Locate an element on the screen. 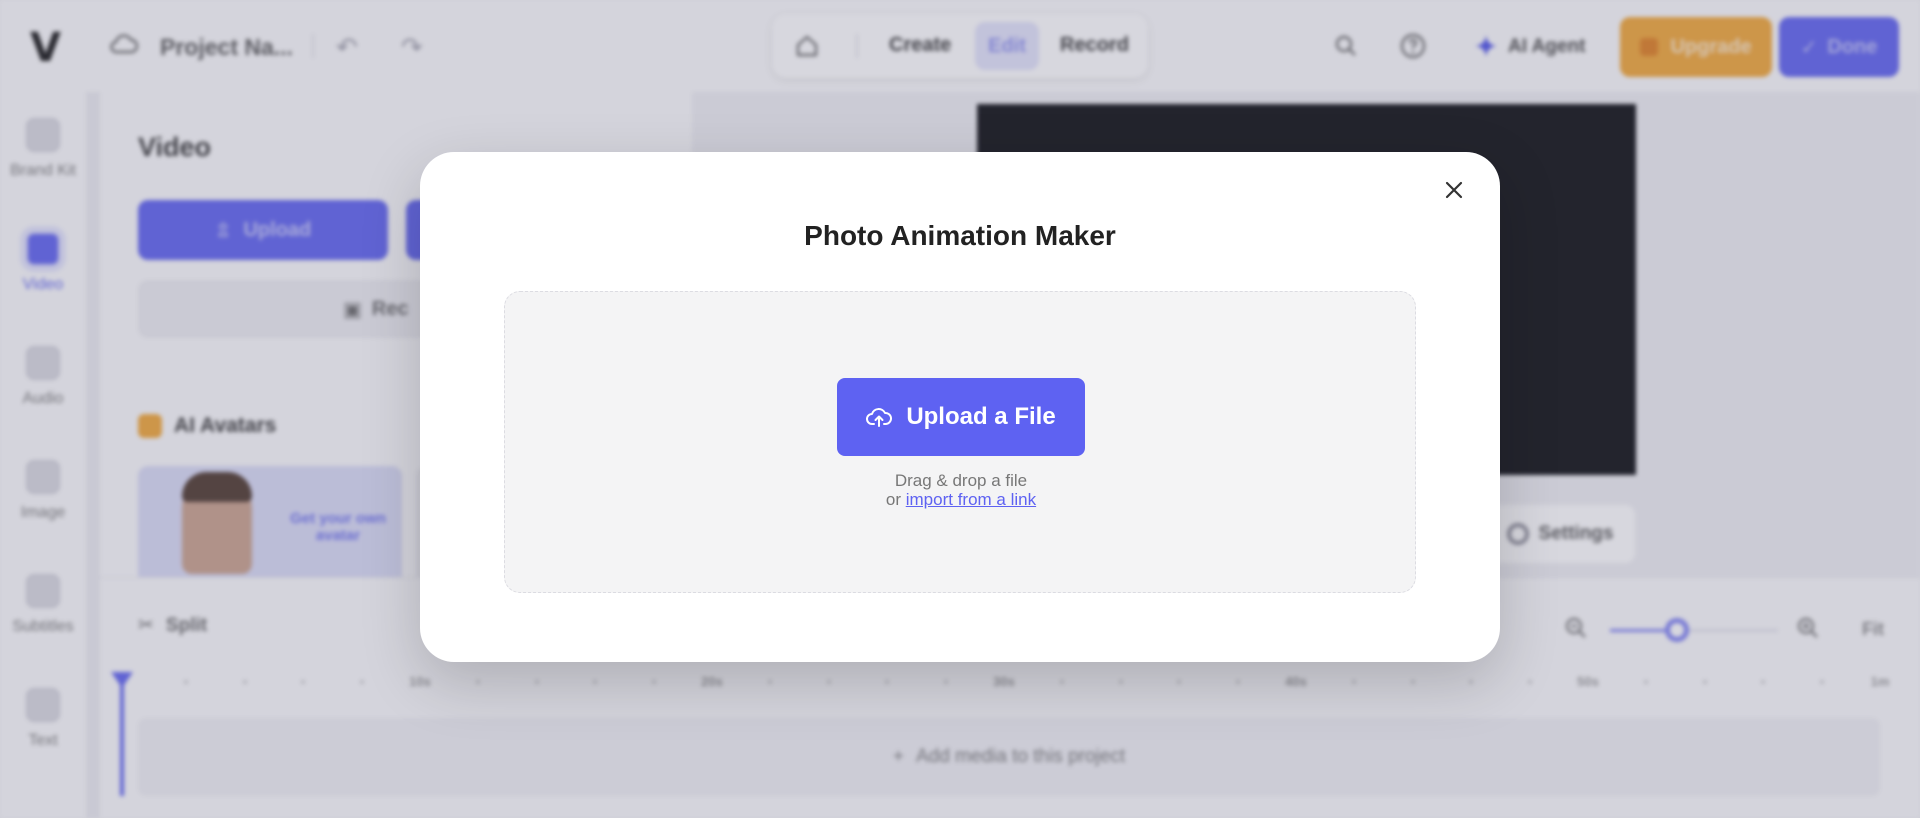 The width and height of the screenshot is (1920, 818). import-line: or import from a link is located at coordinates (961, 499).